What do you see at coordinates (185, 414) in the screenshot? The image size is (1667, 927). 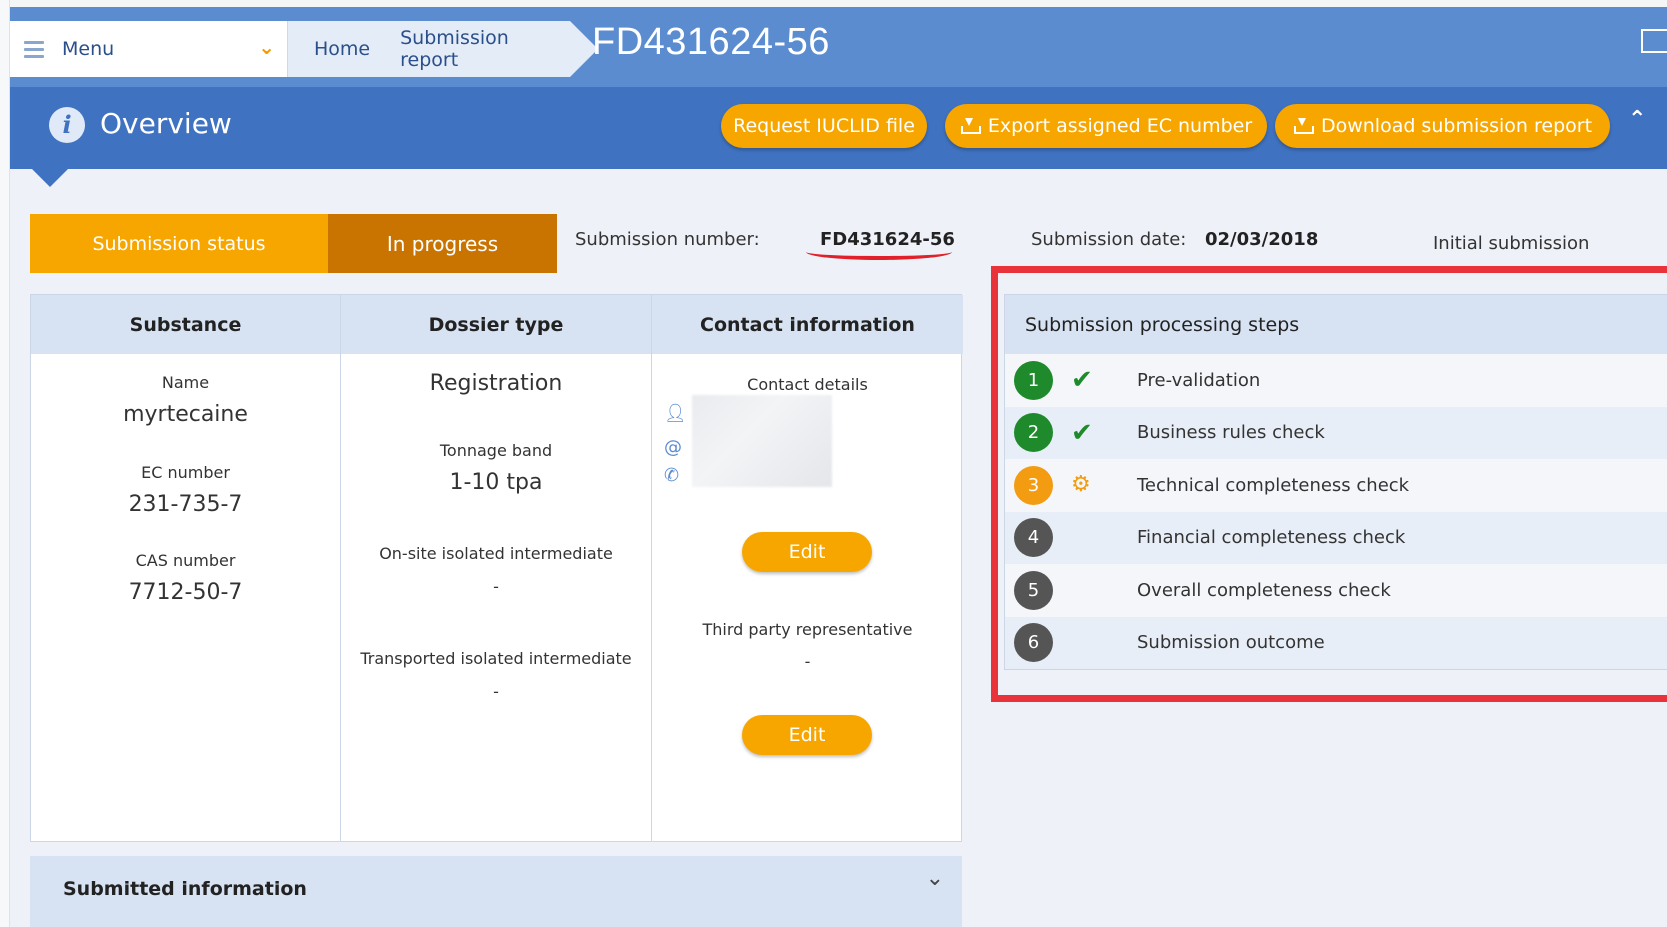 I see `name-value: myrtecaine` at bounding box center [185, 414].